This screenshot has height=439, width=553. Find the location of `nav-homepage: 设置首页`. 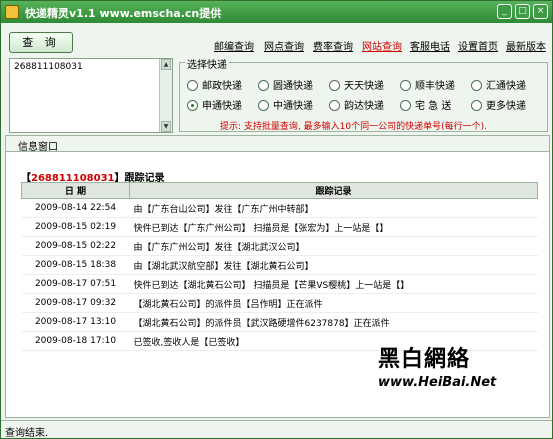

nav-homepage: 设置首页 is located at coordinates (478, 45).